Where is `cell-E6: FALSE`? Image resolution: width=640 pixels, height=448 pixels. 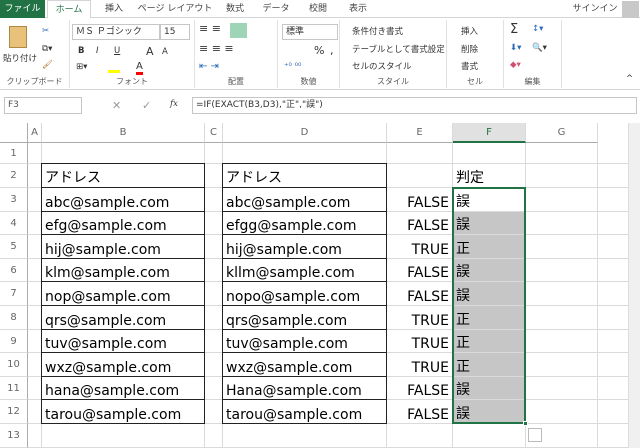 cell-E6: FALSE is located at coordinates (419, 270).